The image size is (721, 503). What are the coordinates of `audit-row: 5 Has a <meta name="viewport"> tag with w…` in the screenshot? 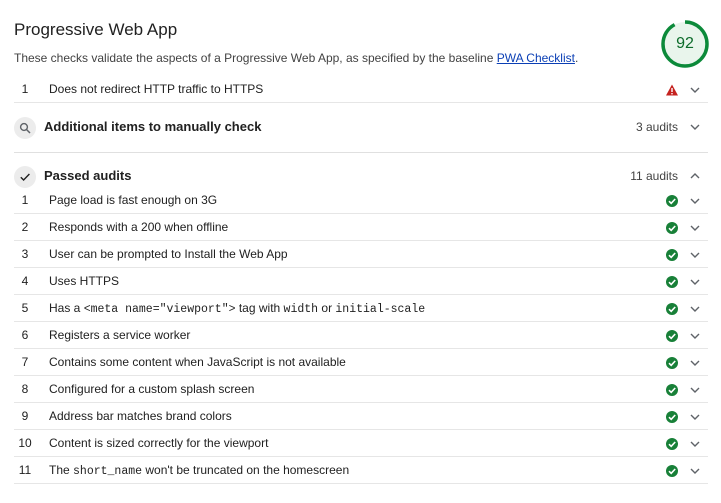 It's located at (361, 308).